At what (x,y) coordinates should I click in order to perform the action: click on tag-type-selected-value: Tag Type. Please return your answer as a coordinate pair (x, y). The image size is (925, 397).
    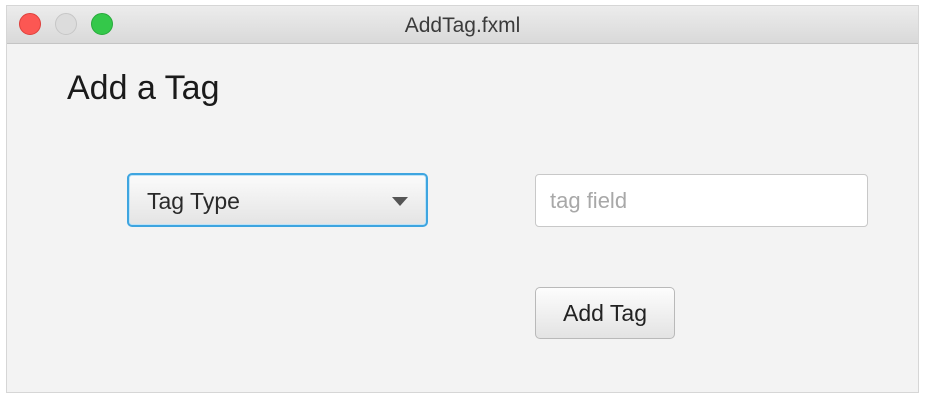
    Looking at the image, I should click on (193, 201).